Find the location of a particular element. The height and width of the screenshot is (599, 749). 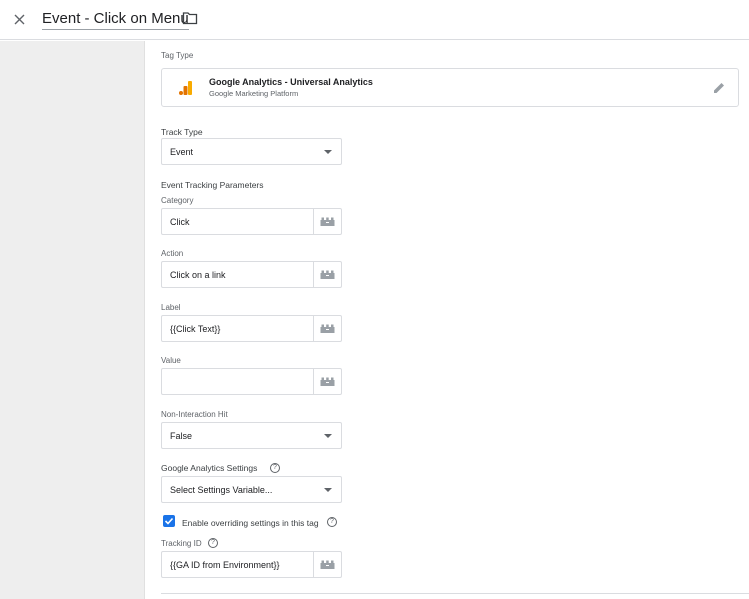

track-type-select: Event is located at coordinates (251, 151).